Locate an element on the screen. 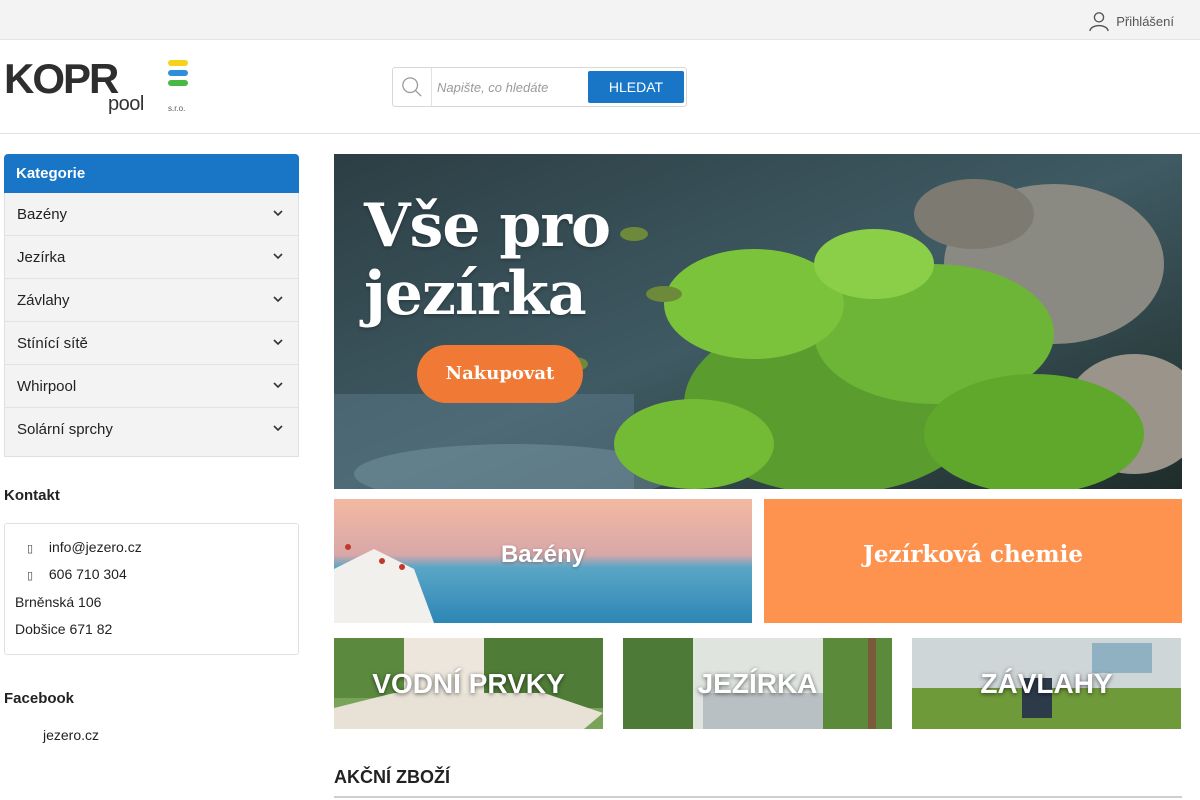 The height and width of the screenshot is (800, 1200). search-button: HLEDAT is located at coordinates (636, 87).